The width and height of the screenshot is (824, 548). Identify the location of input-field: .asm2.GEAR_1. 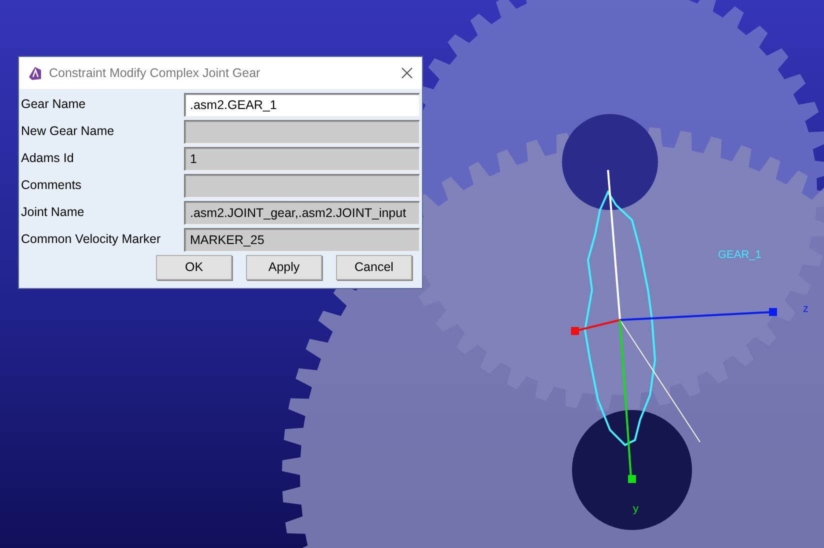
(302, 104).